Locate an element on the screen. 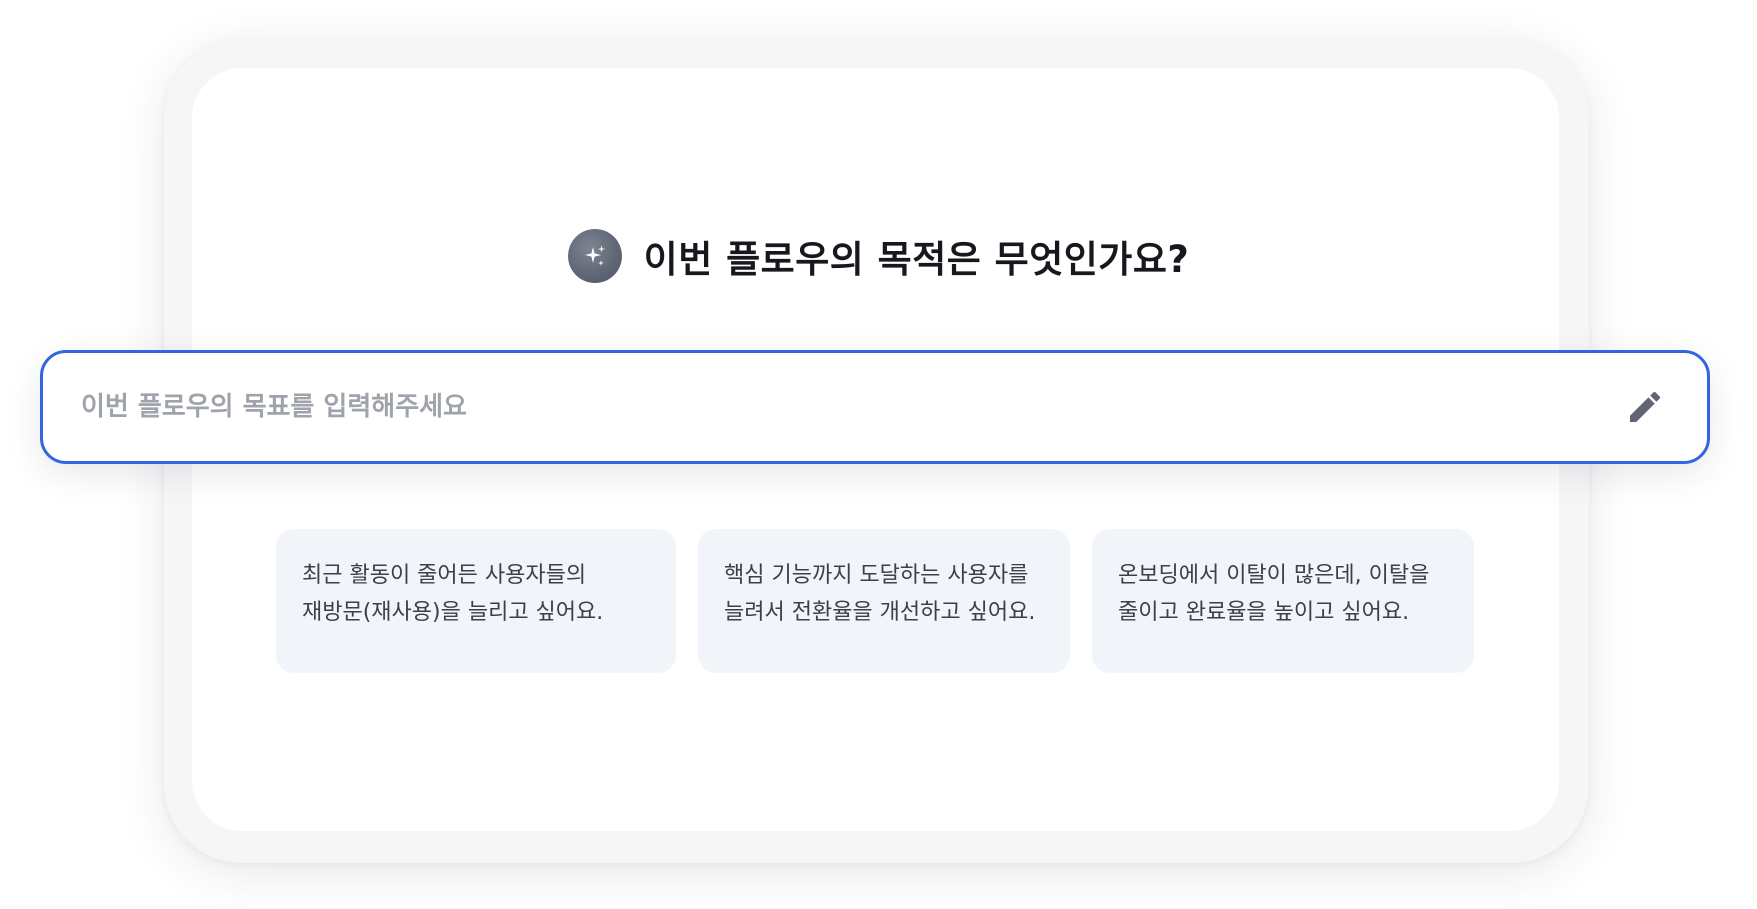 This screenshot has width=1757, height=909. suggestion-text-line: 재방문(재사용)을 늘리고 싶어요. is located at coordinates (453, 612).